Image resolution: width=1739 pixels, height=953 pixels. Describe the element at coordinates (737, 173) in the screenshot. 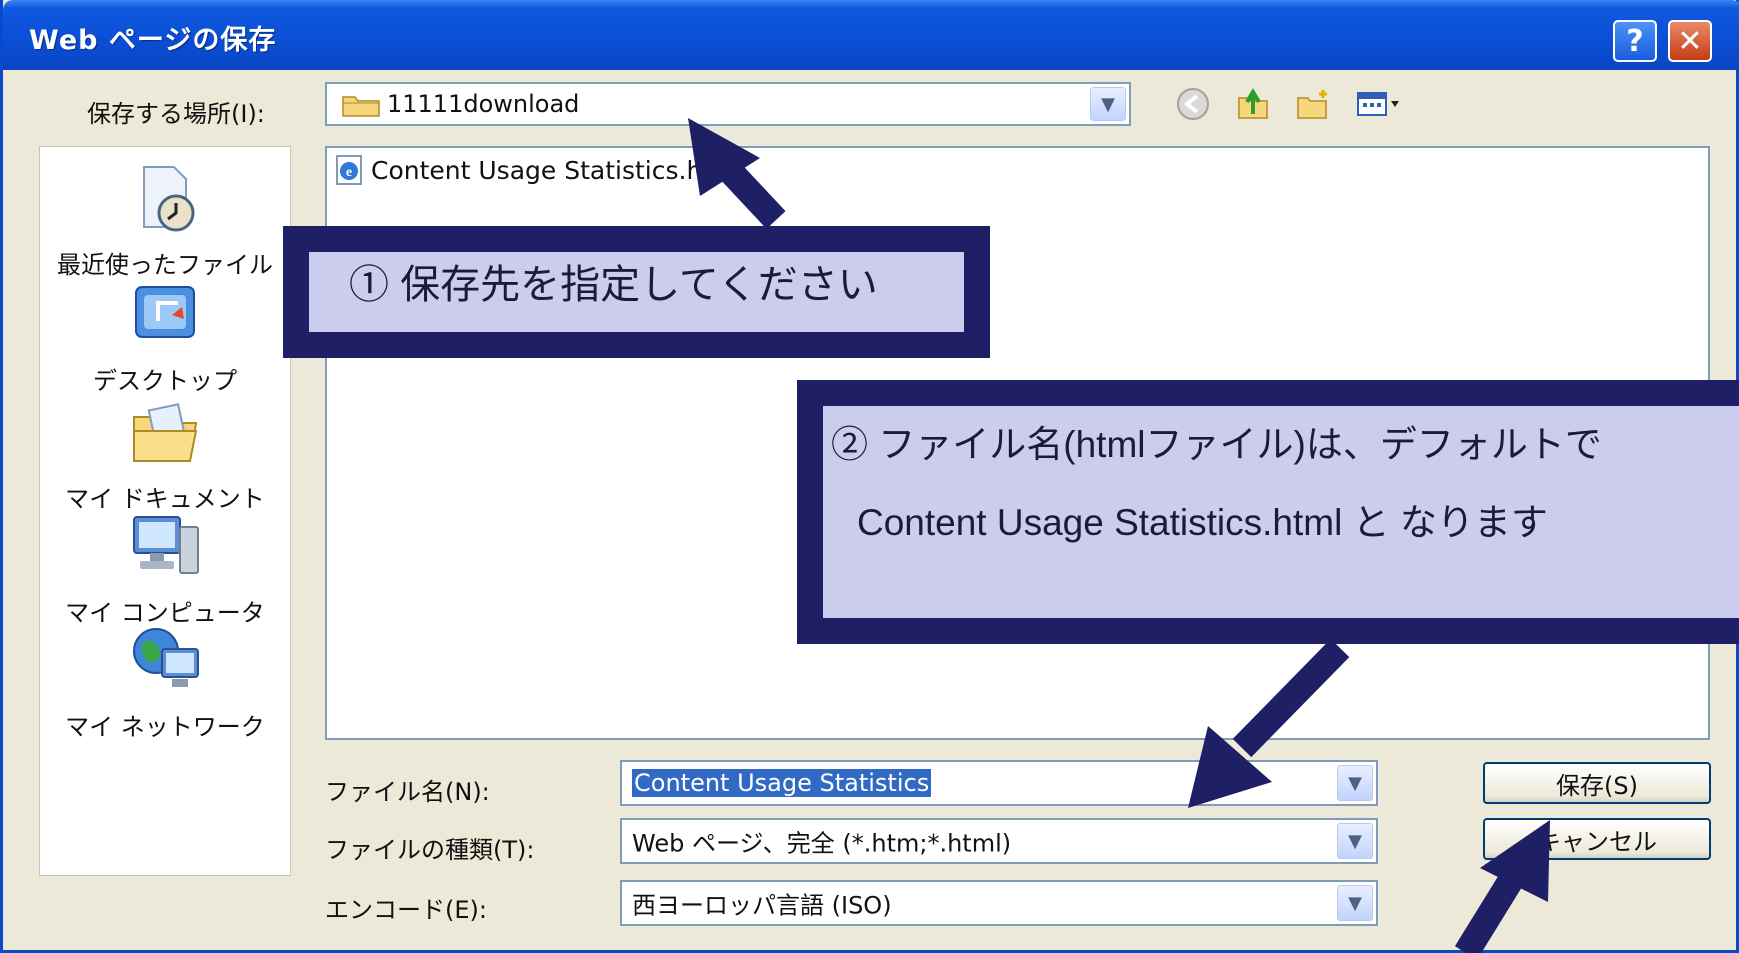

I see `arrow-to-location` at that location.